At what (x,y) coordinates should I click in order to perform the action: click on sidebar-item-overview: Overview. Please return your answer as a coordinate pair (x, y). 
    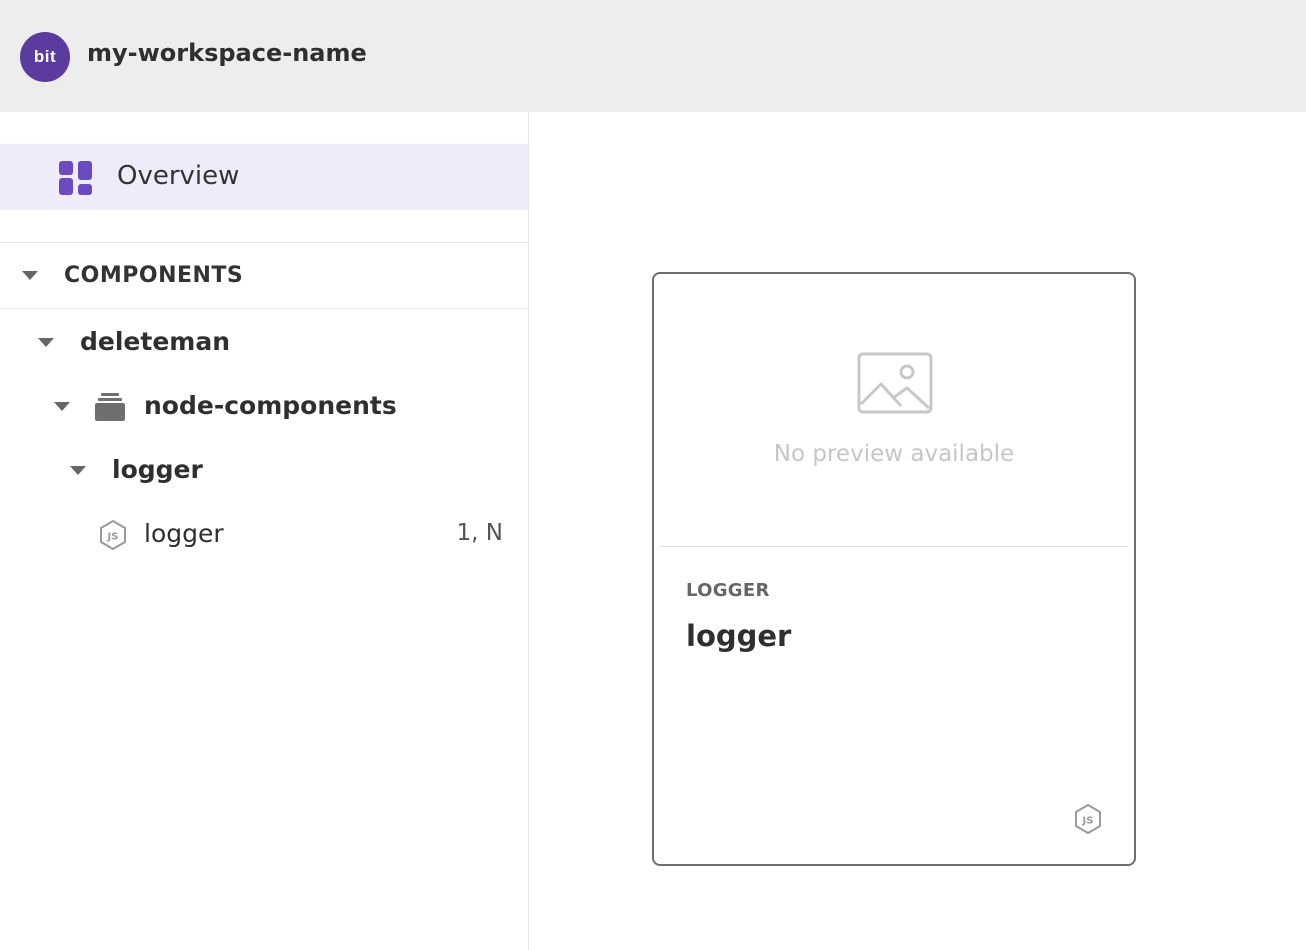
    Looking at the image, I should click on (264, 177).